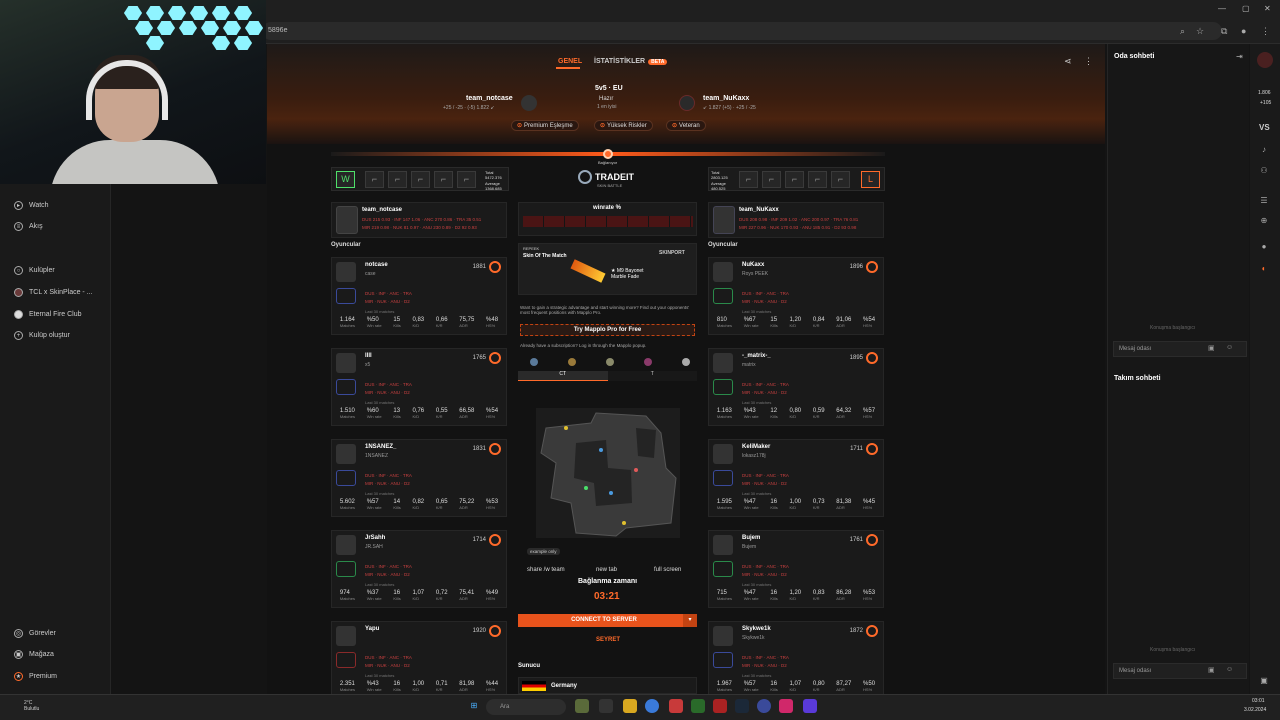 This screenshot has height=720, width=1280. What do you see at coordinates (28, 226) in the screenshot?
I see `sidebar-item-feed: ≡ Akış` at bounding box center [28, 226].